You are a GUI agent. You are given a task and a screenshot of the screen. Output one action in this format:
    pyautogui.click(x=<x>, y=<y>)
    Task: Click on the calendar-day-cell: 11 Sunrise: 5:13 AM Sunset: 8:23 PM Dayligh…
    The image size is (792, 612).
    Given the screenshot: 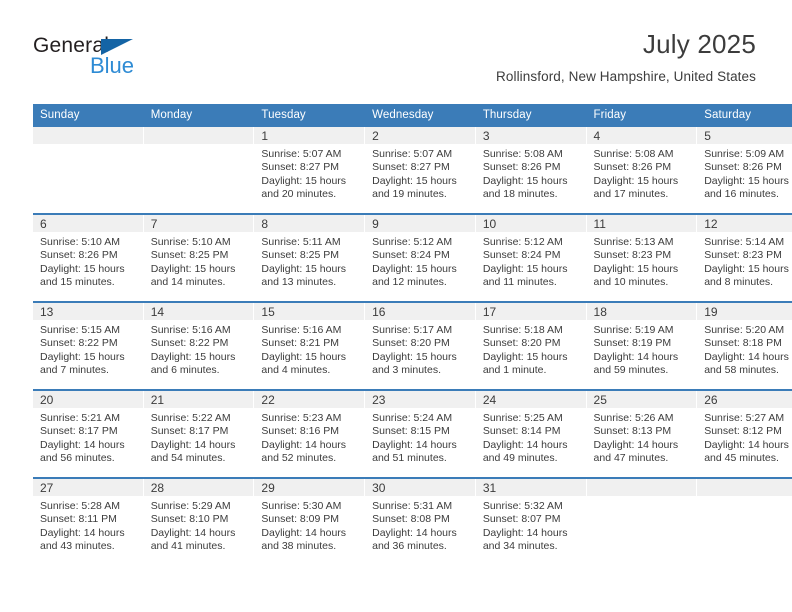 What is the action you would take?
    pyautogui.click(x=642, y=257)
    